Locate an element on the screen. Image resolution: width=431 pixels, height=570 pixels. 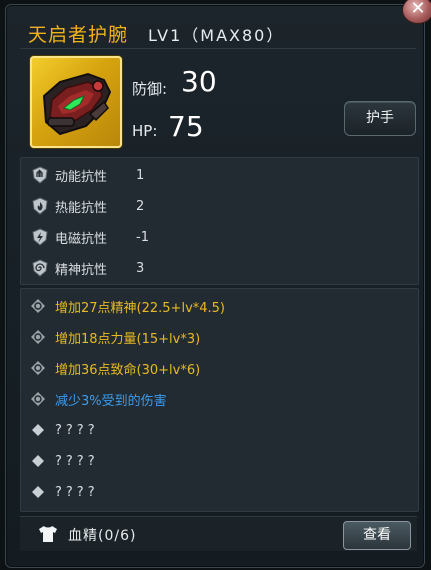
resistance-label: 电磁抗性 is located at coordinates (81, 239).